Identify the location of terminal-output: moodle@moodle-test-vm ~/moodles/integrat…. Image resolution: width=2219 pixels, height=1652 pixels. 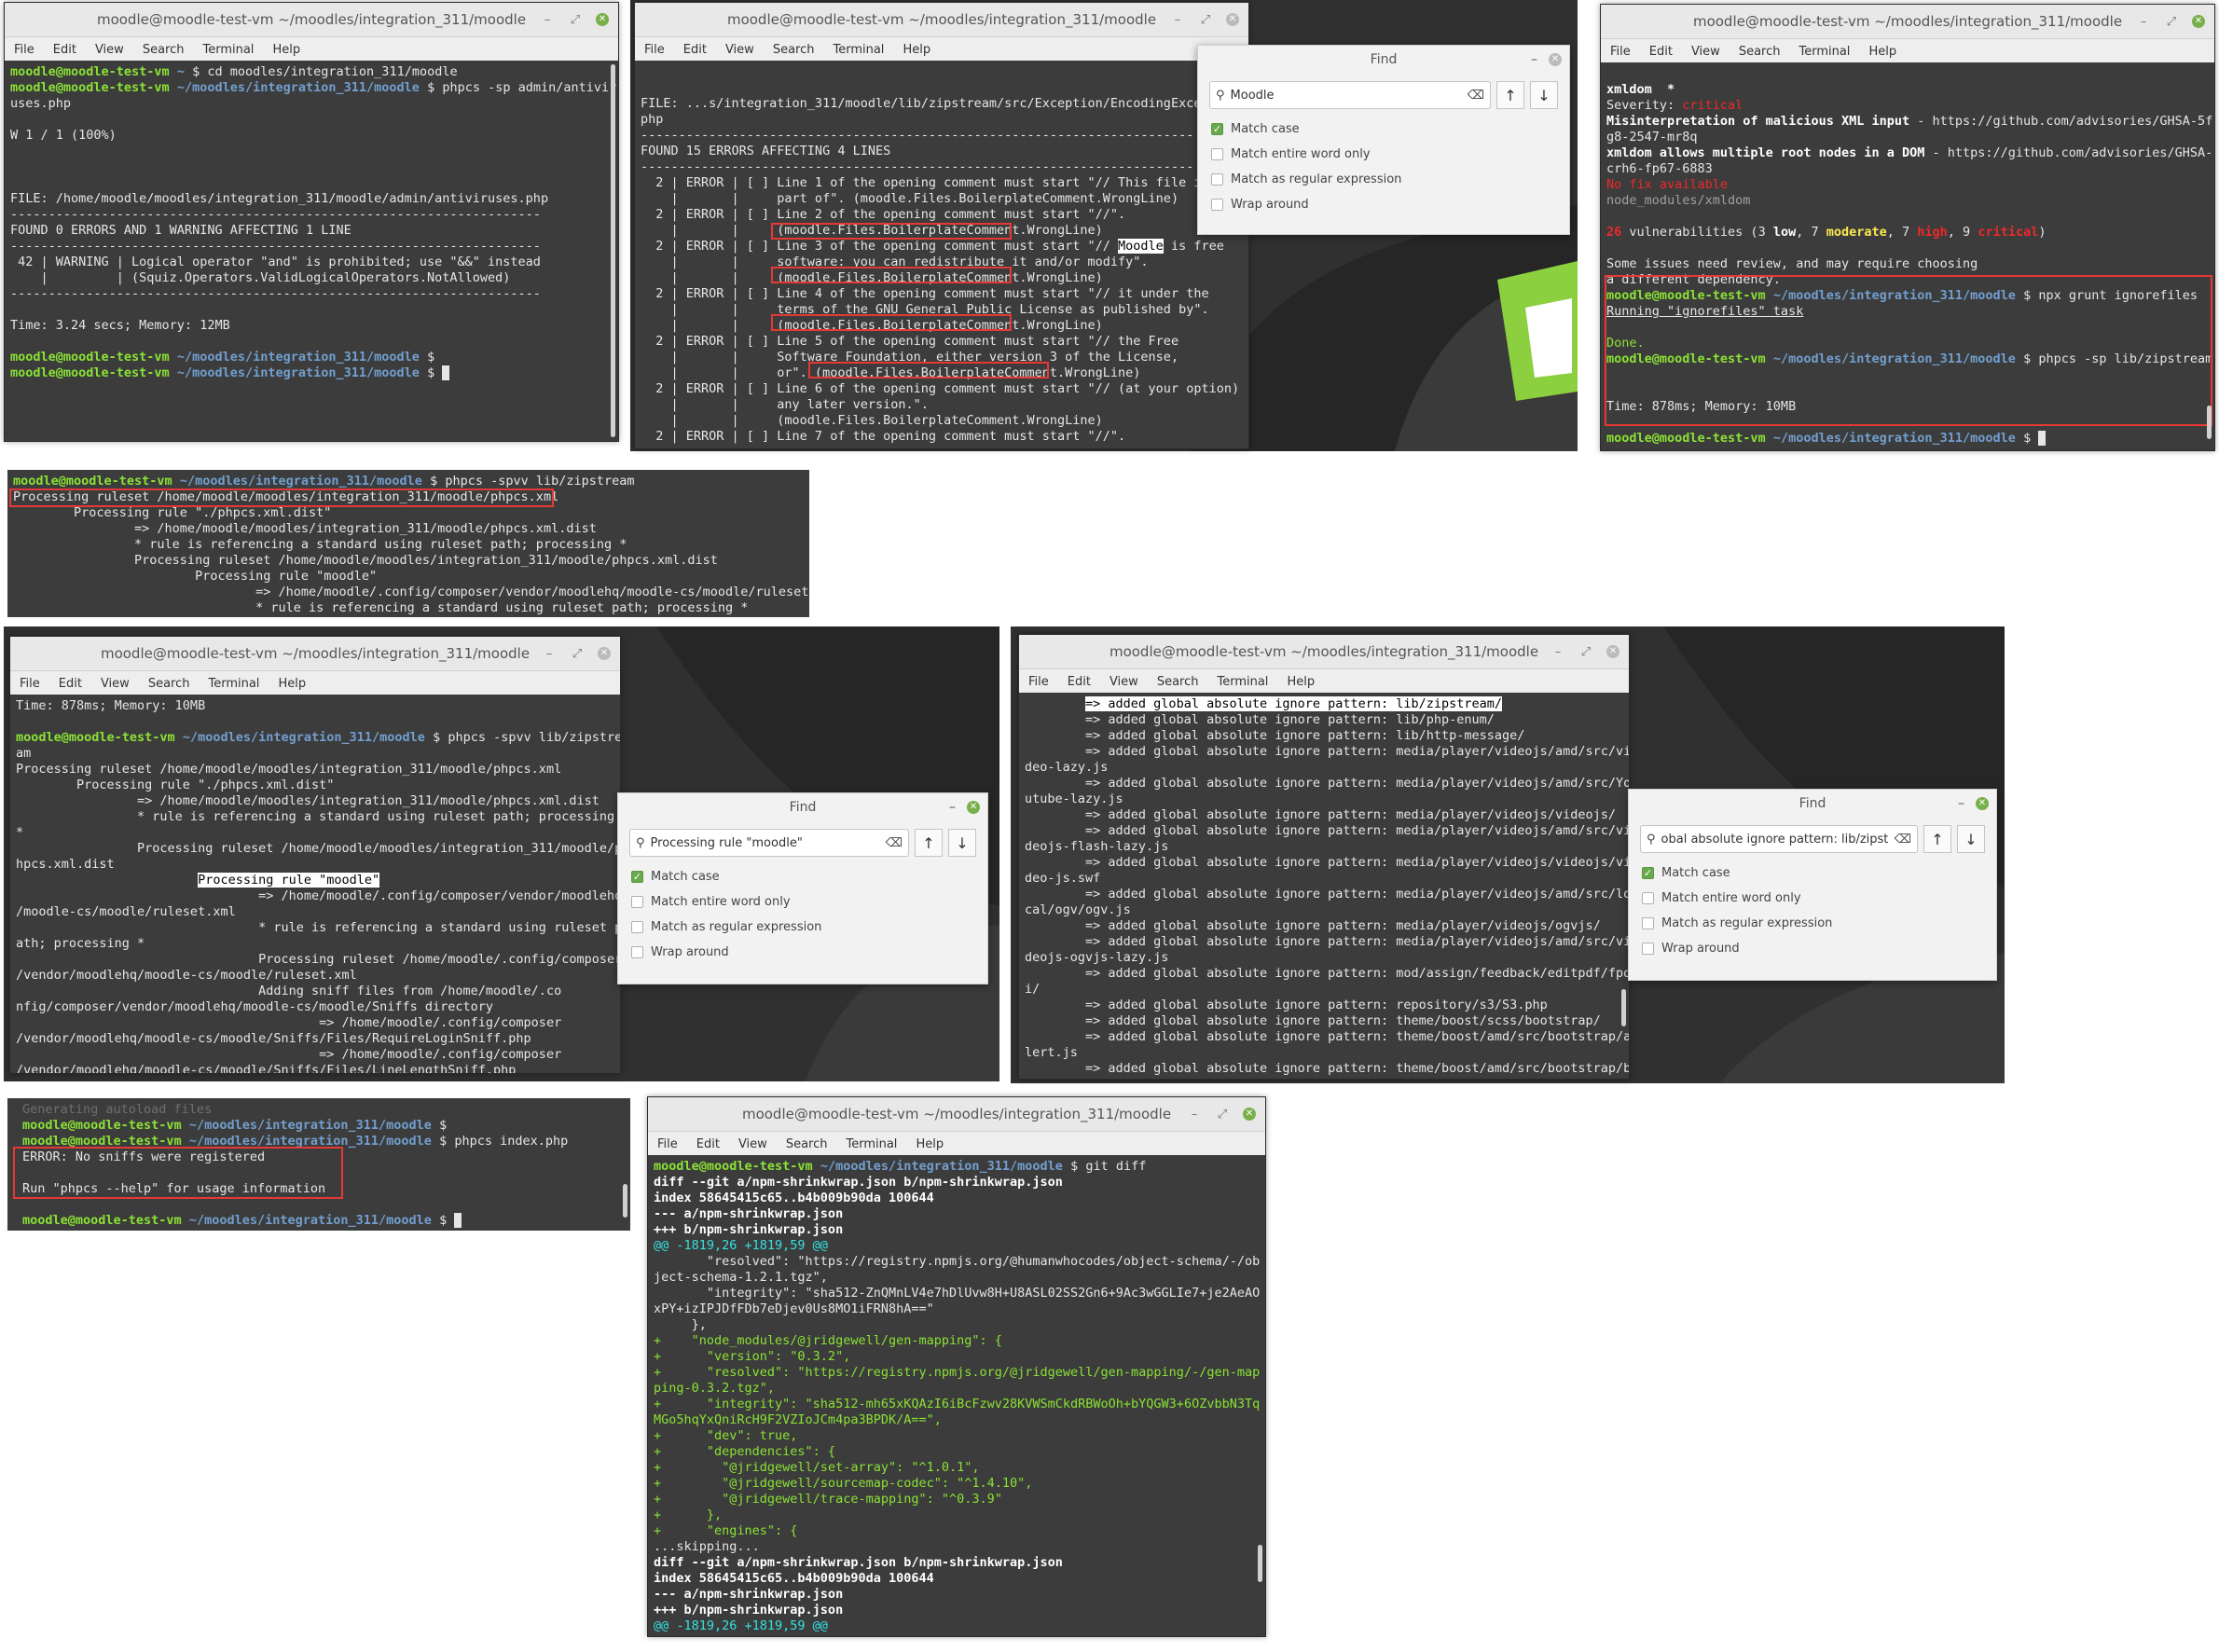
(408, 543).